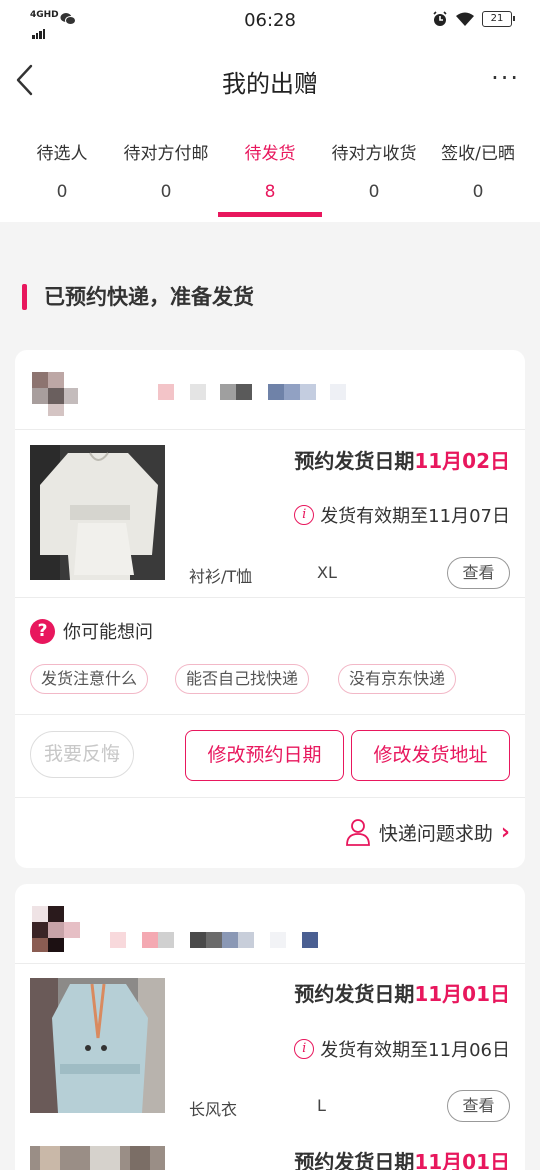 This screenshot has height=1170, width=540. What do you see at coordinates (415, 516) in the screenshot?
I see `valid-text: 发货有效期至11月07日` at bounding box center [415, 516].